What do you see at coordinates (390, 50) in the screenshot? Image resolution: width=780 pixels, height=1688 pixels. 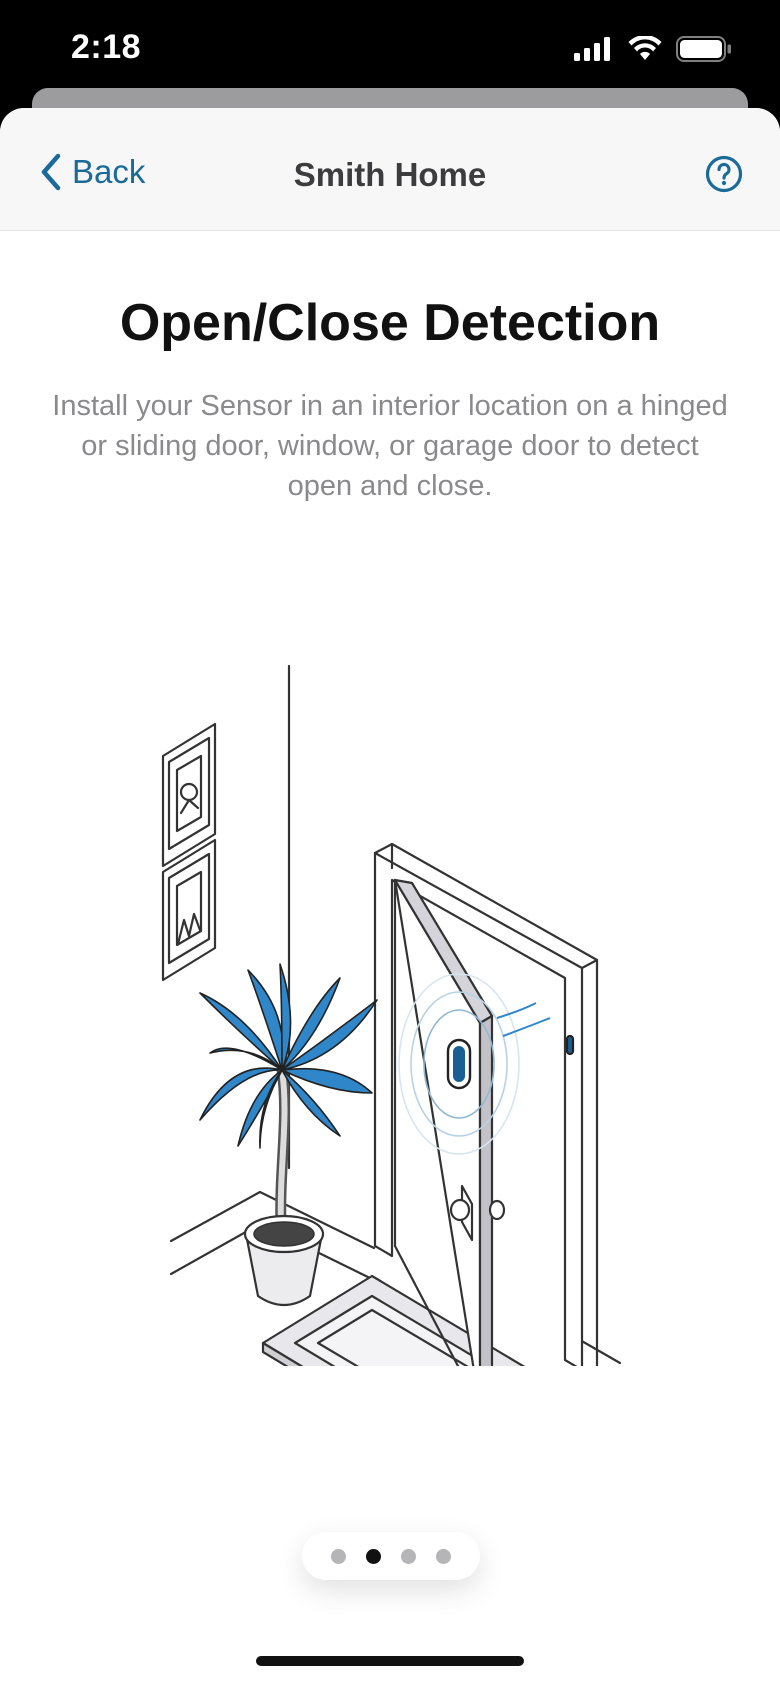 I see `status-bar: 2:18` at bounding box center [390, 50].